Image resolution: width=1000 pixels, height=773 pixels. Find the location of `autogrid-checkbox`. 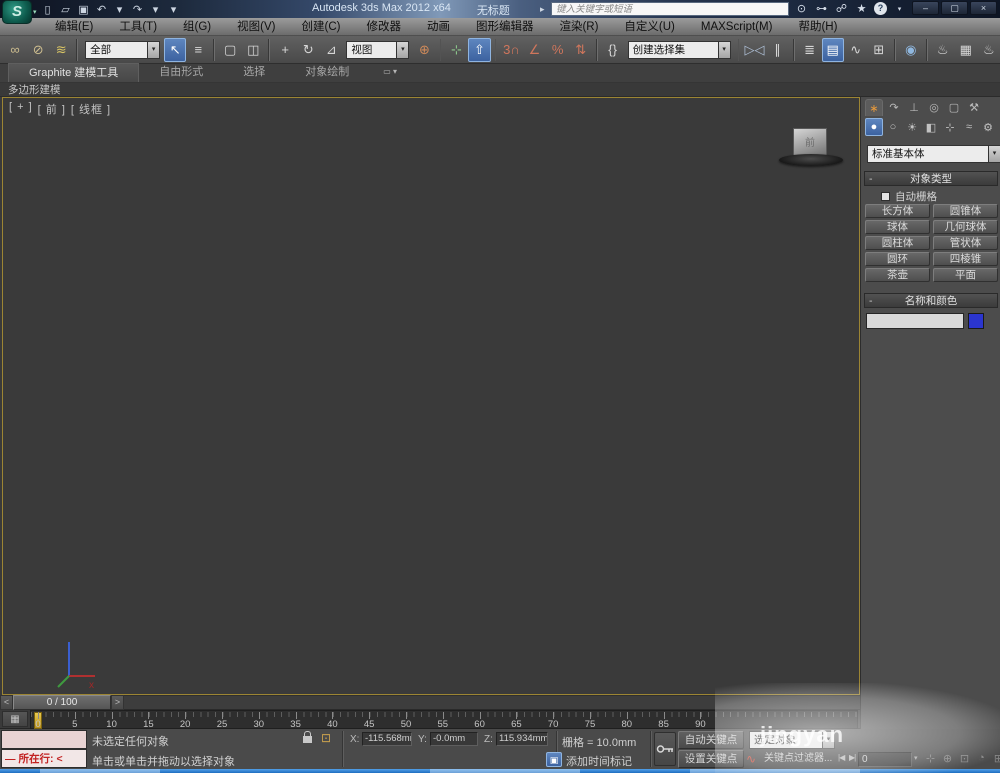

autogrid-checkbox is located at coordinates (885, 196).